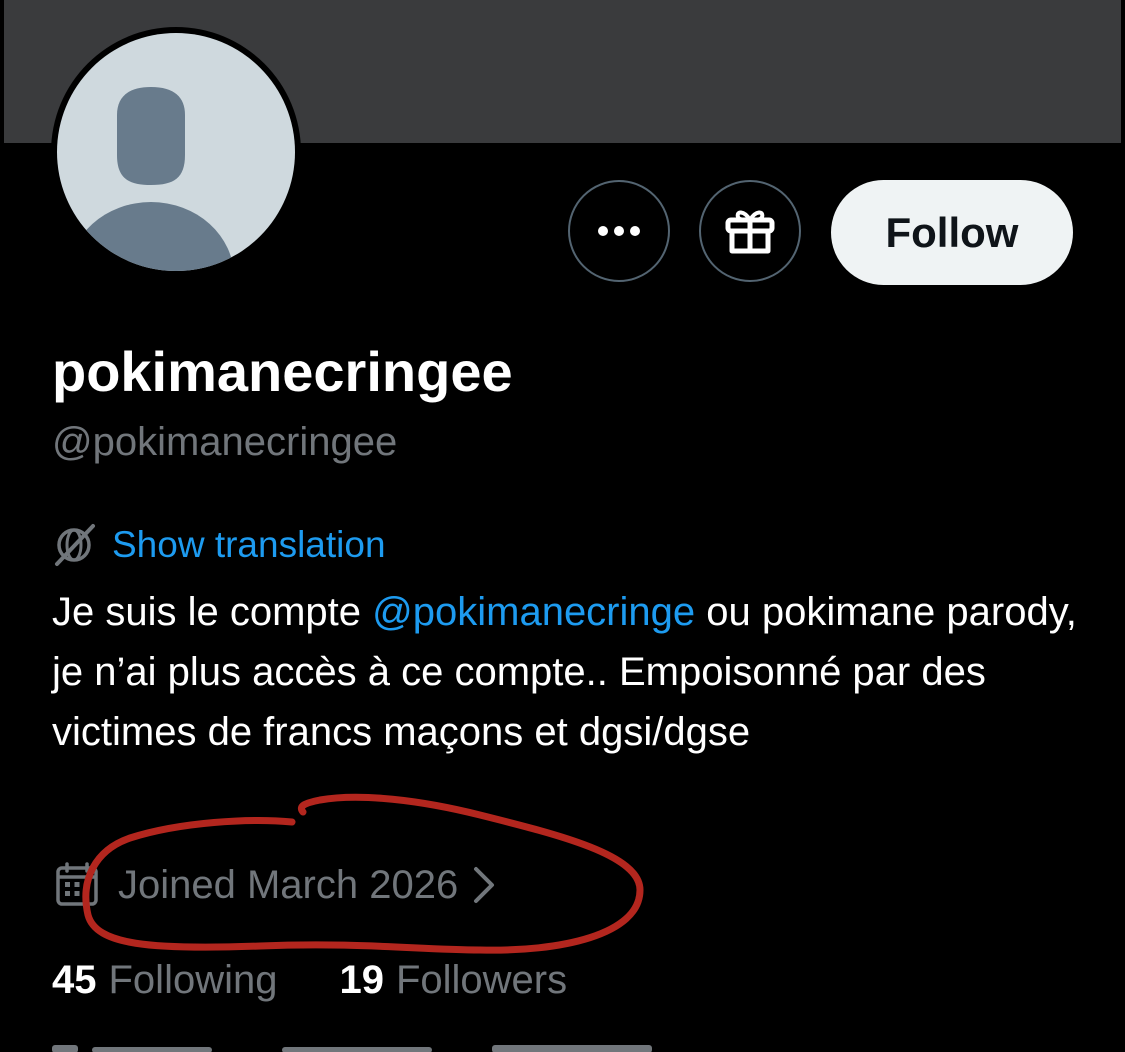 The height and width of the screenshot is (1052, 1125). What do you see at coordinates (288, 884) in the screenshot?
I see `joined-date-text: Joined March 2026` at bounding box center [288, 884].